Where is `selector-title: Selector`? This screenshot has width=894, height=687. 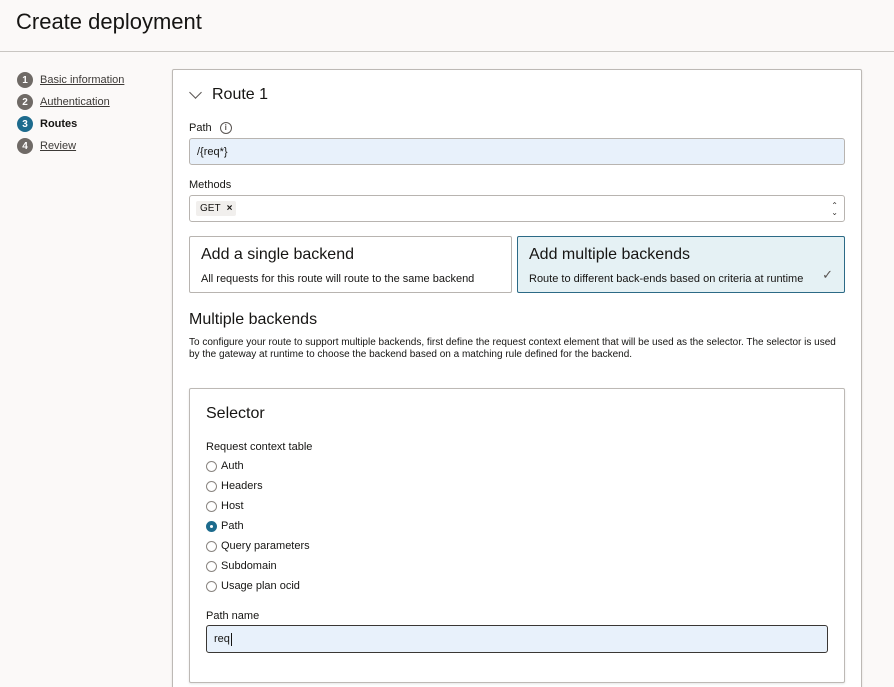 selector-title: Selector is located at coordinates (235, 413).